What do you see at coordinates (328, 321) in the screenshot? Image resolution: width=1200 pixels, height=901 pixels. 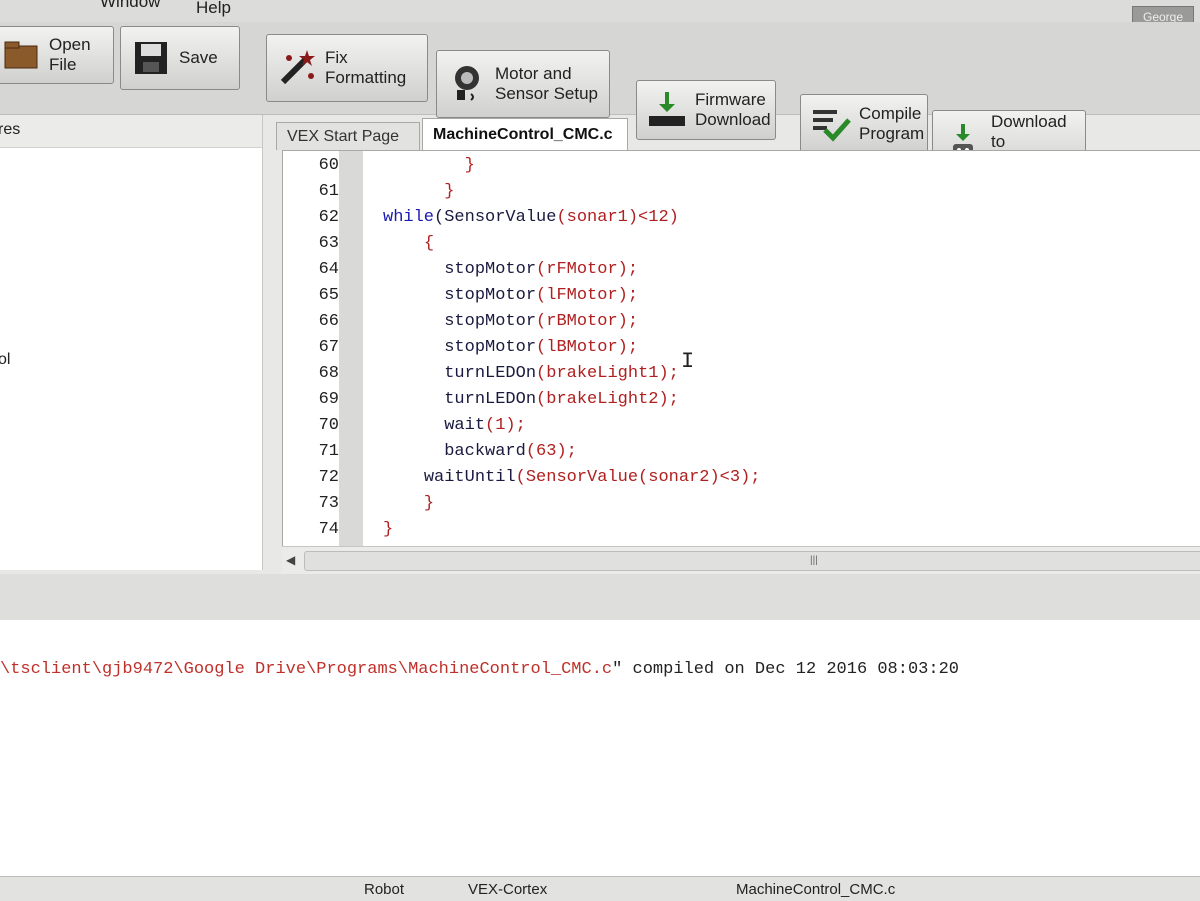 I see `line-number: 66` at bounding box center [328, 321].